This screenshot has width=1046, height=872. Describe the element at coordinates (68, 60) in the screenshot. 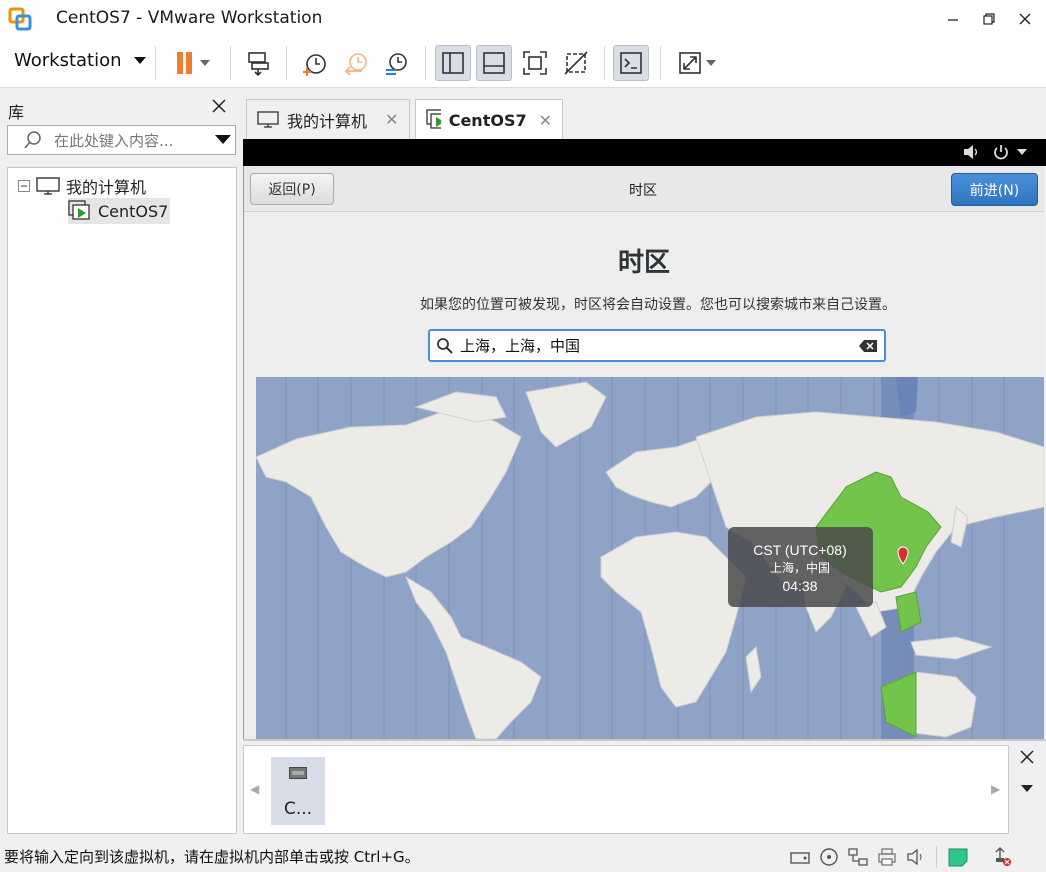

I see `workstation-menu-label: Workstation` at that location.